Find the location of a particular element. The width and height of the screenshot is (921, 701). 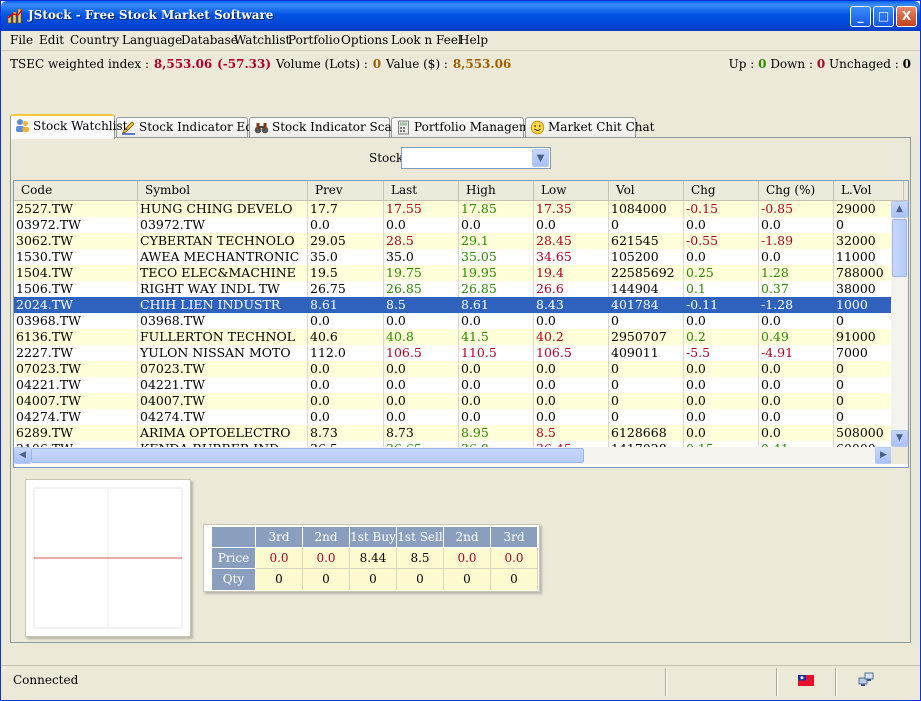

cell-symbol: 04221.TW is located at coordinates (223, 385).